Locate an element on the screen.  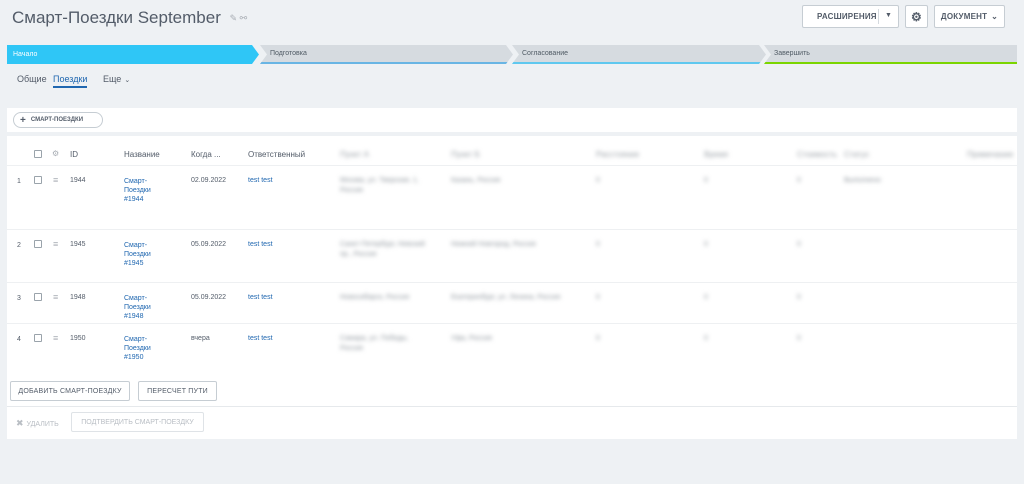
row-name-link: Смарт-Поездки #1944 is located at coordinates (144, 190).